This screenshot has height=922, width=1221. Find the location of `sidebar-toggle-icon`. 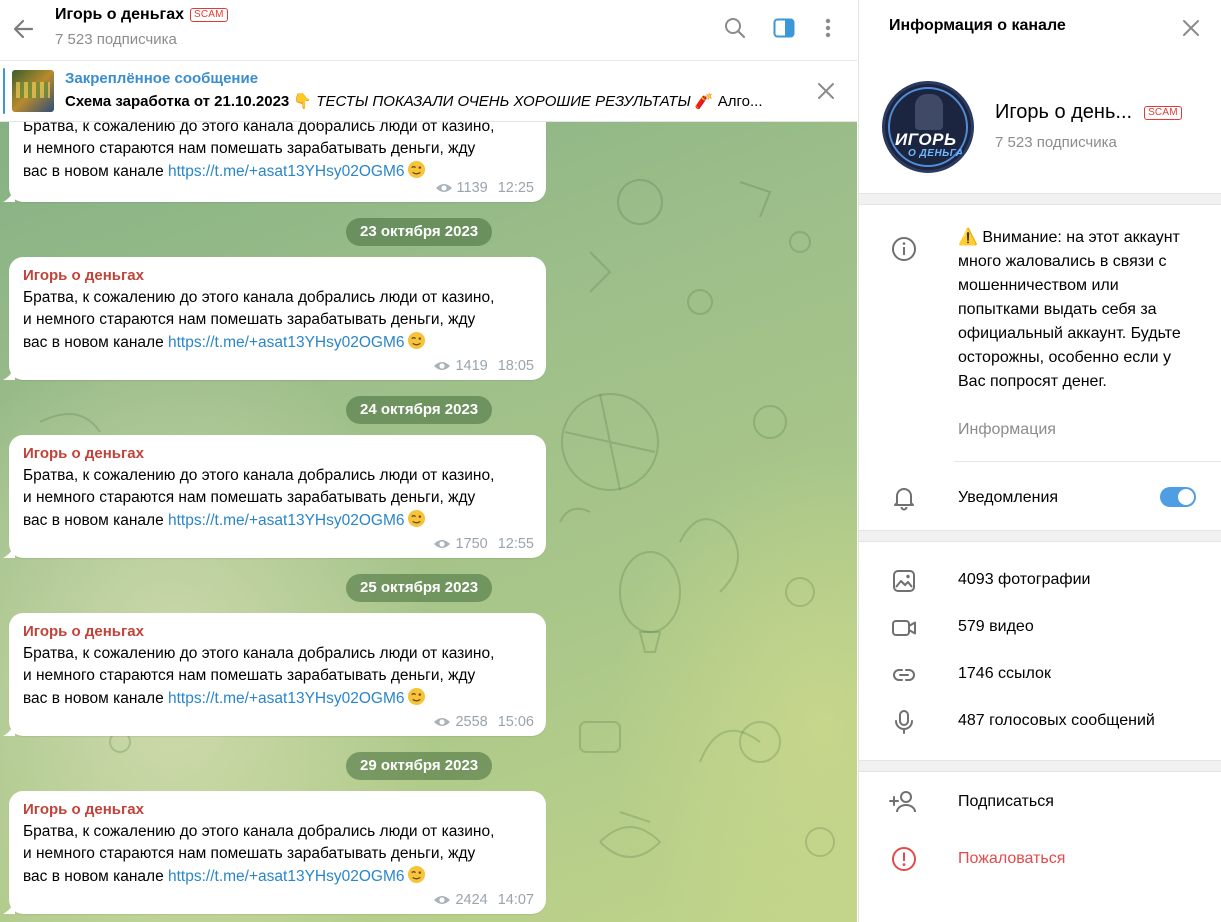

sidebar-toggle-icon is located at coordinates (784, 28).